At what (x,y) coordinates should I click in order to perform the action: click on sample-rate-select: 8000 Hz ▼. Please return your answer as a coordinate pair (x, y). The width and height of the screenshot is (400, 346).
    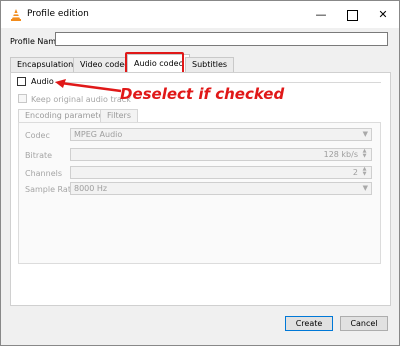
    Looking at the image, I should click on (221, 188).